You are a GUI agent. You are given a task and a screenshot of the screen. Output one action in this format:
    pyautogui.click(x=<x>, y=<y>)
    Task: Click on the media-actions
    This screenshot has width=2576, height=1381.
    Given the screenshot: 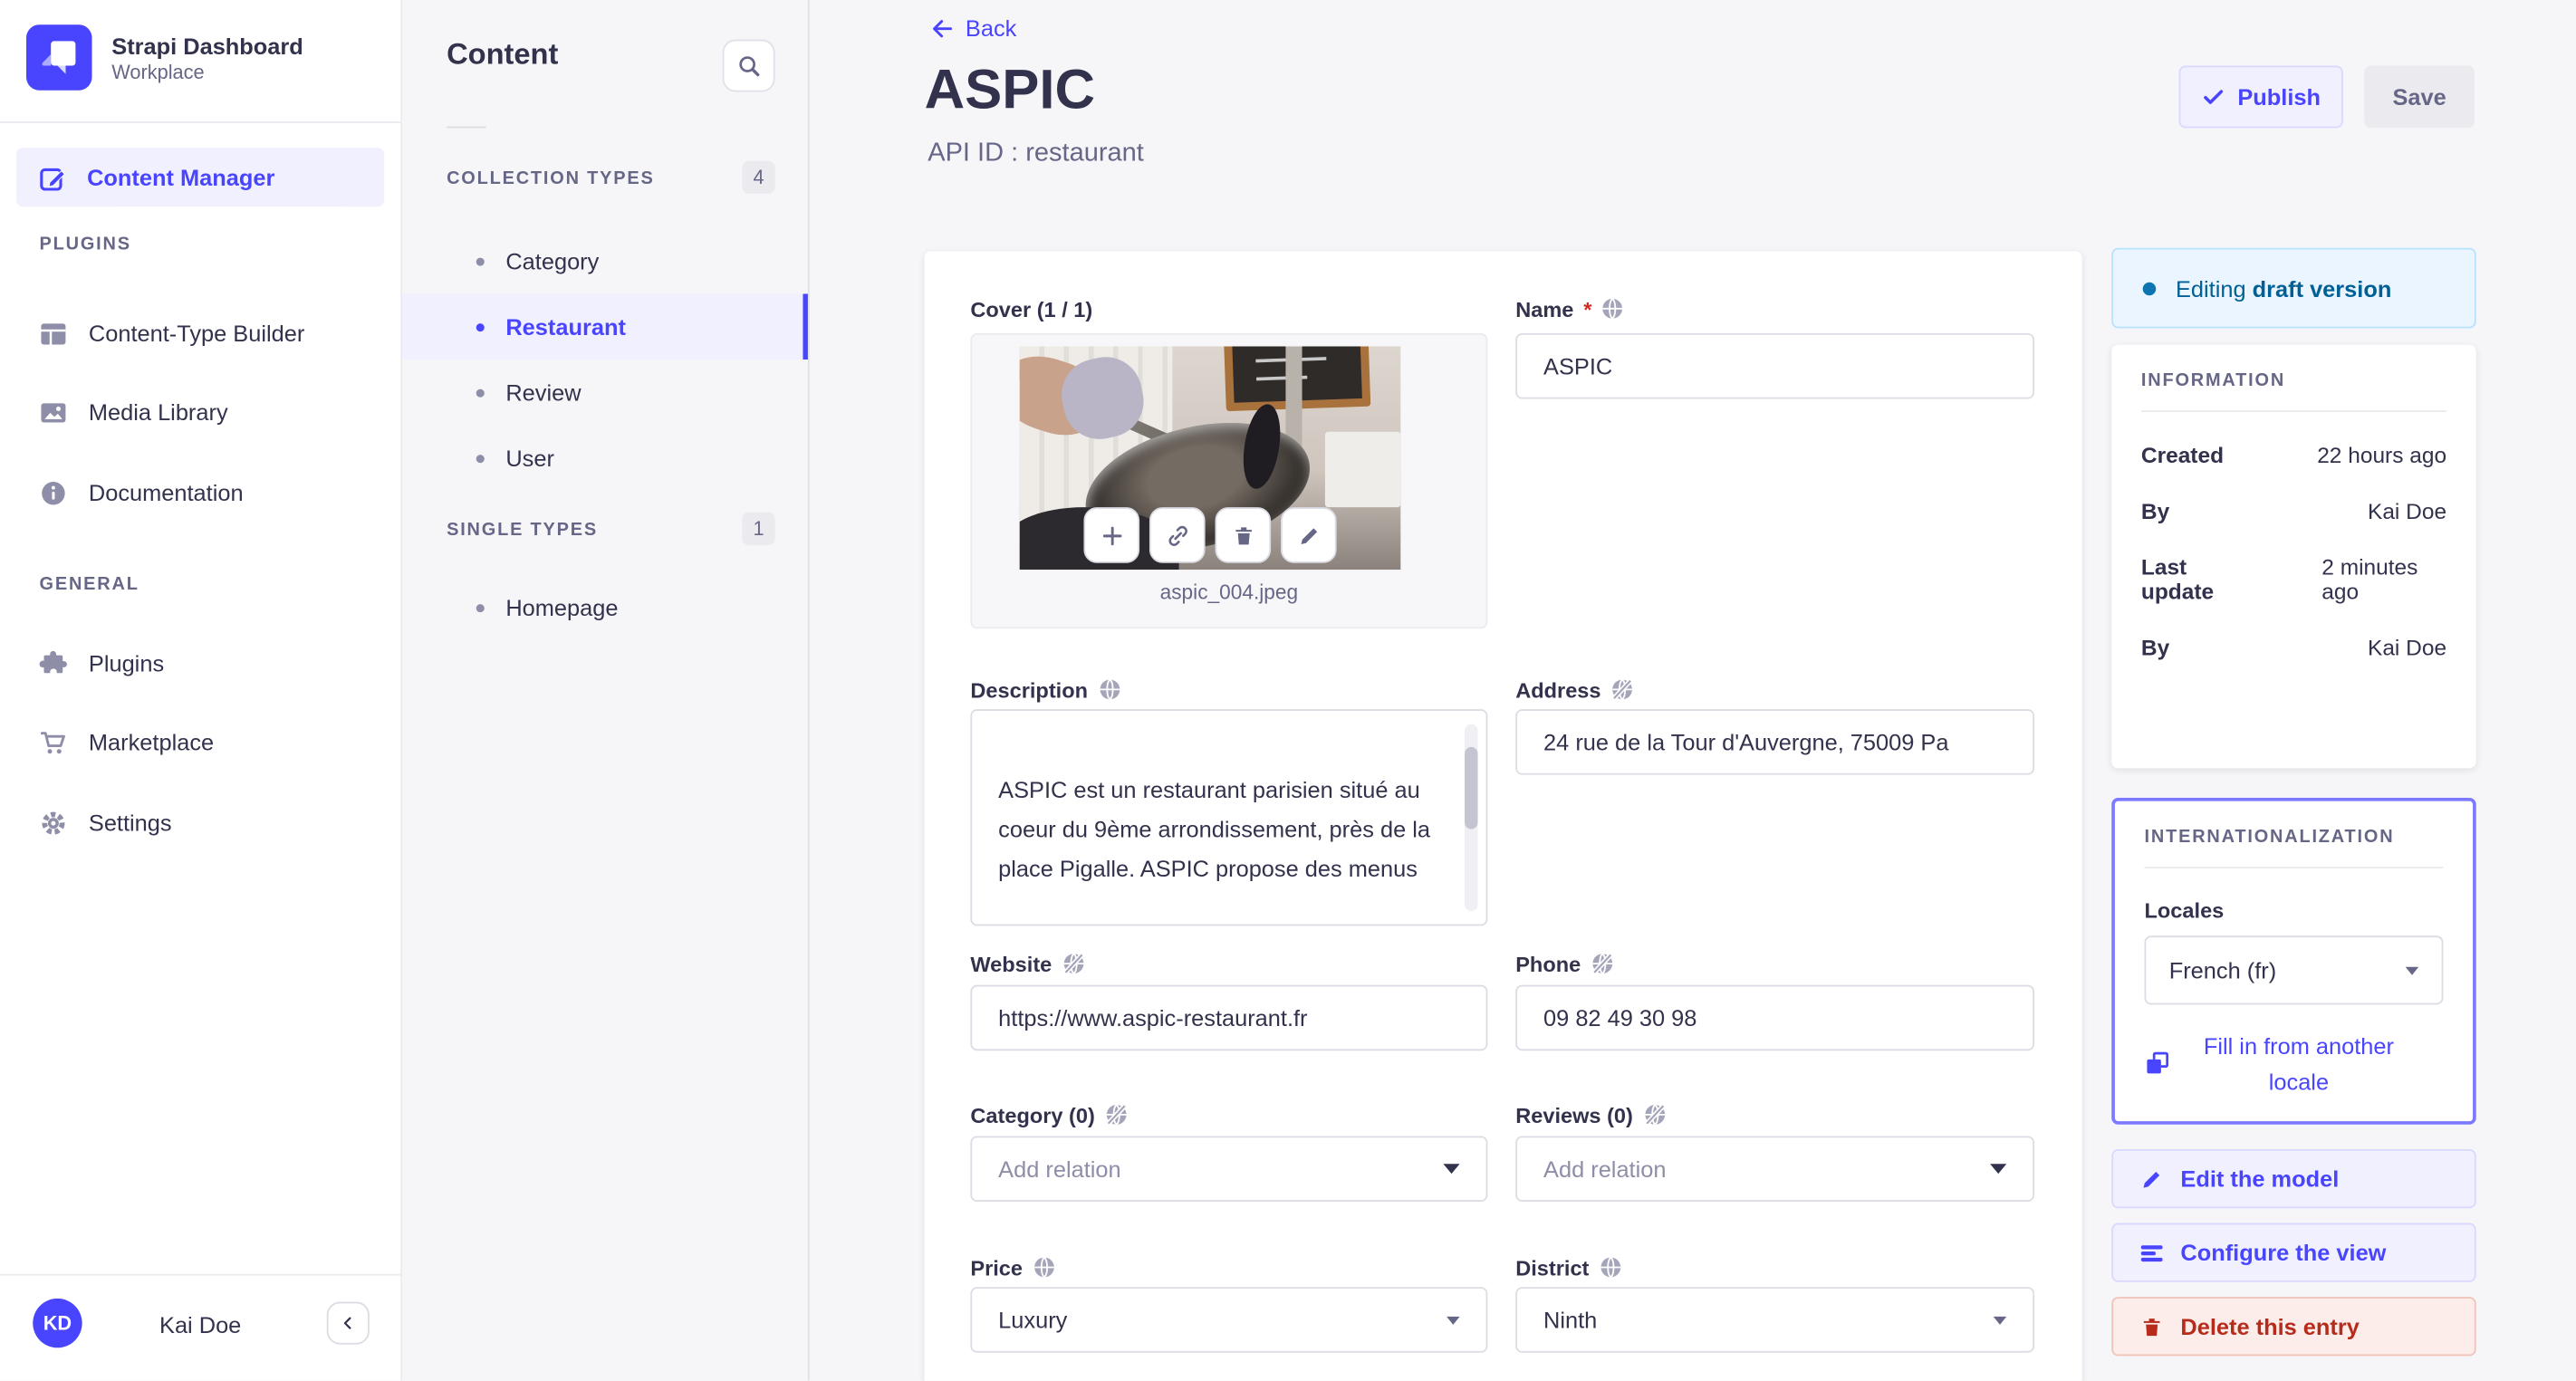 What is the action you would take?
    pyautogui.click(x=1210, y=535)
    